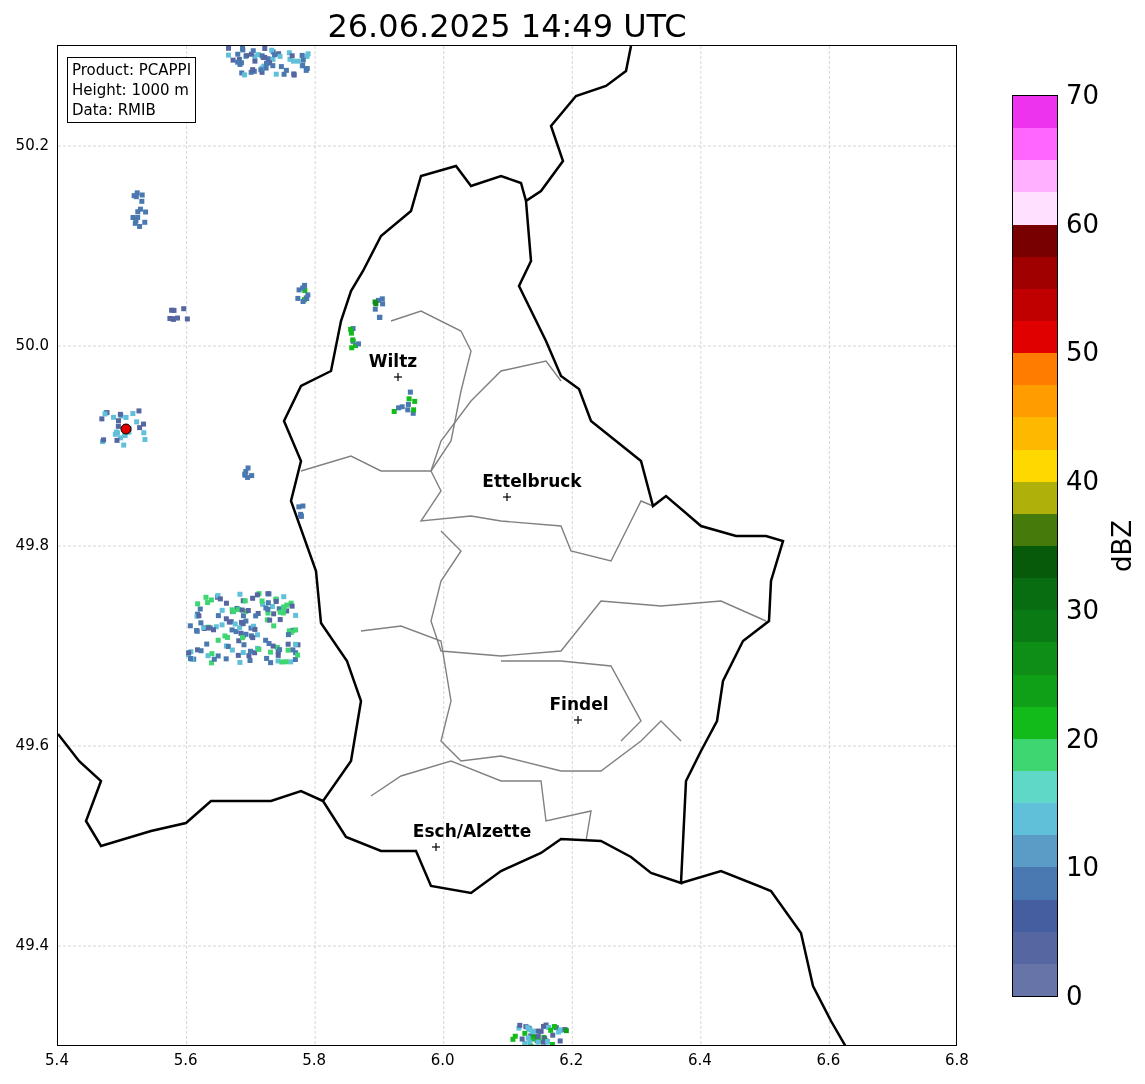  What do you see at coordinates (957, 1060) in the screenshot?
I see `axis-tick-label: 6.8` at bounding box center [957, 1060].